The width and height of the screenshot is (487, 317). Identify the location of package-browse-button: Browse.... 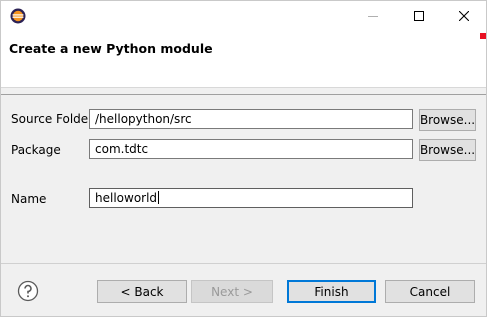
(447, 150).